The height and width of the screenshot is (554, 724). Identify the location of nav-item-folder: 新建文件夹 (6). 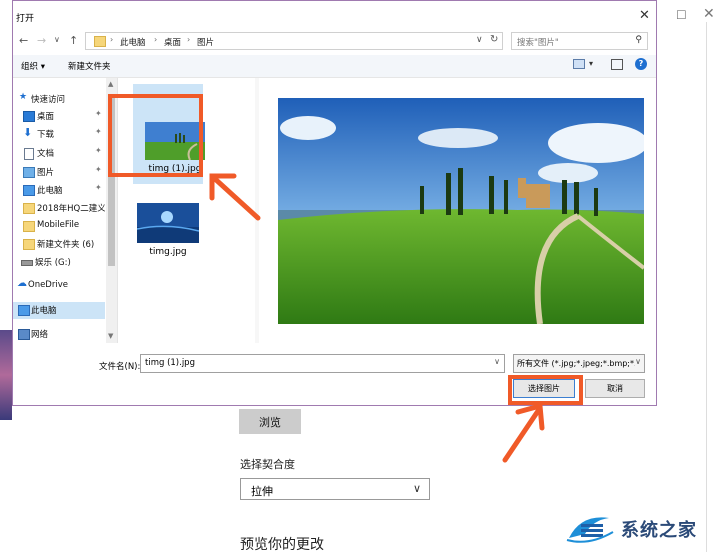
(65, 244).